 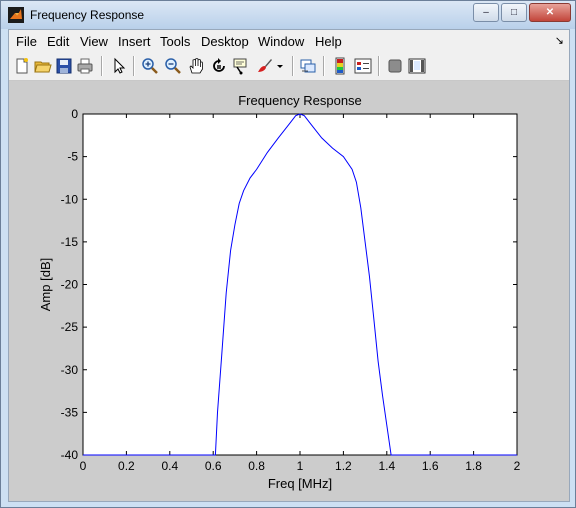 I want to click on window-title: Frequency Response, so click(x=87, y=15).